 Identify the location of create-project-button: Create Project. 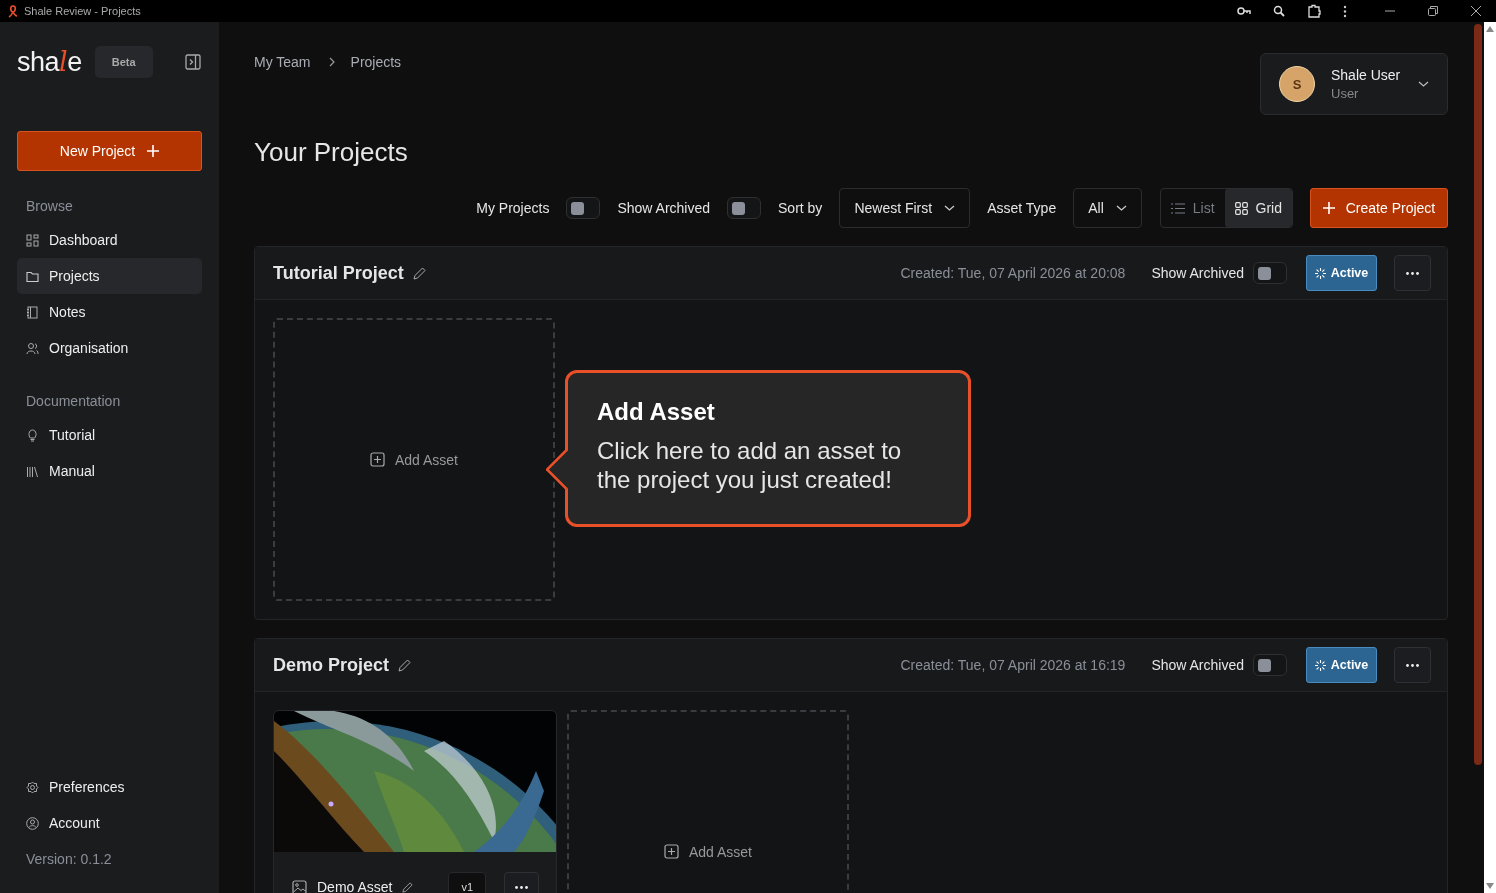
(1379, 208).